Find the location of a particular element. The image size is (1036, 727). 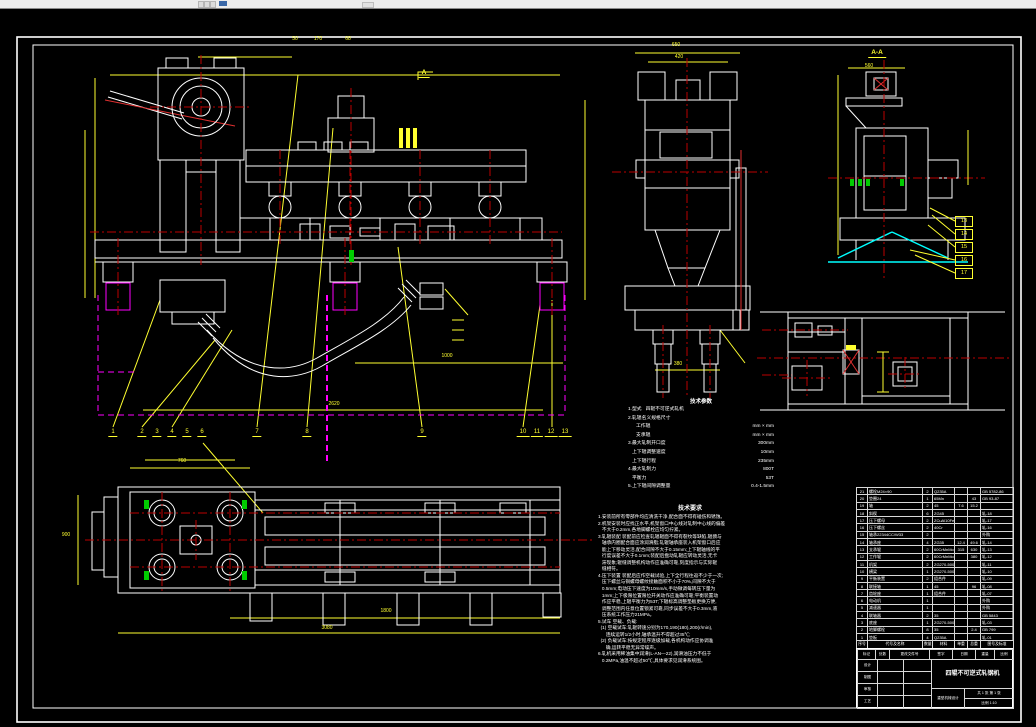

bom-drawing-no: 轧-17 is located at coordinates (997, 520).